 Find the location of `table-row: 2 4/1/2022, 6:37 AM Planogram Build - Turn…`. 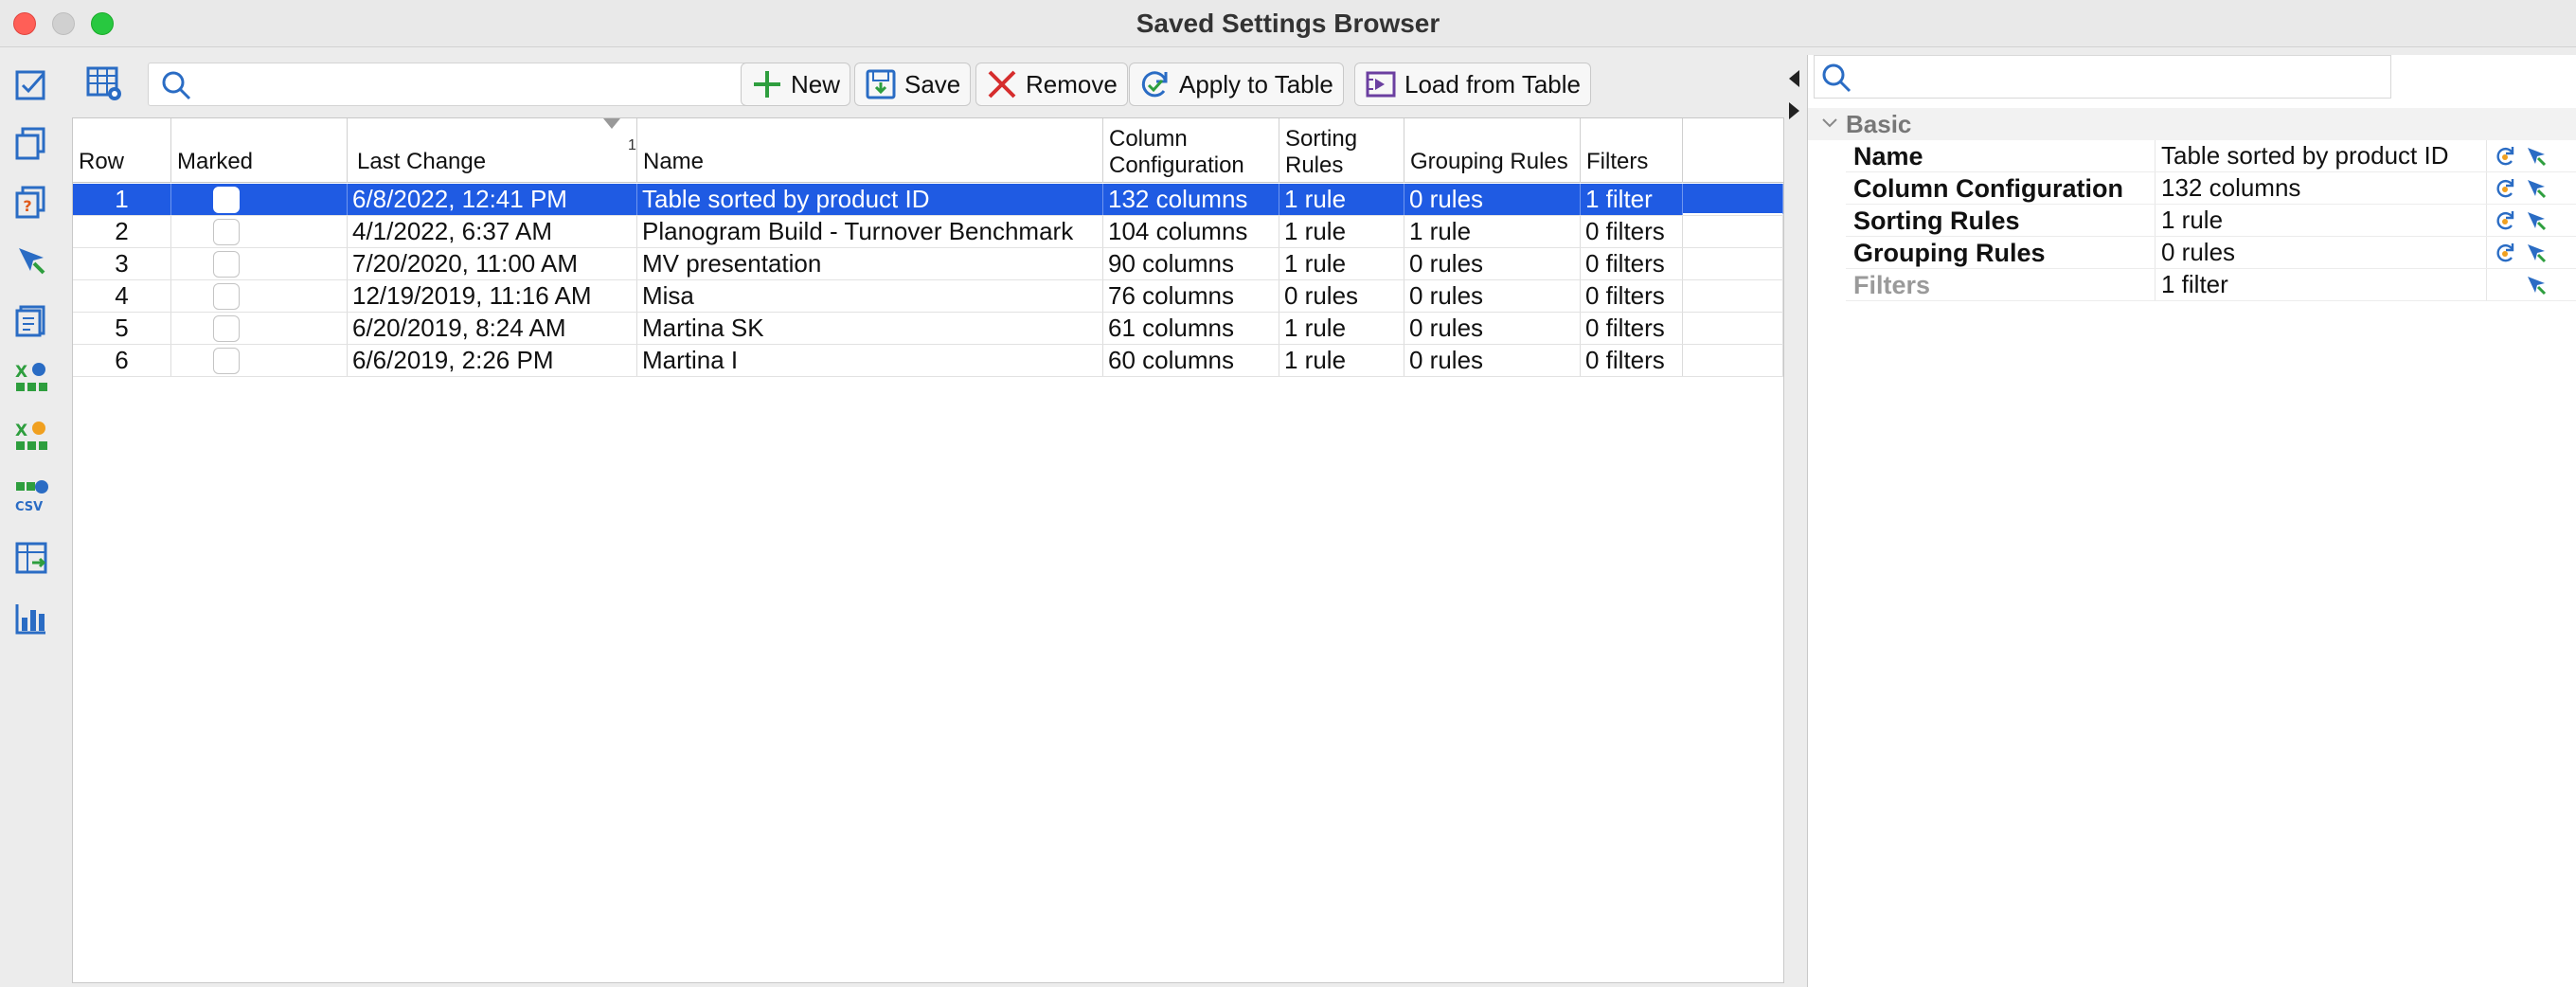

table-row: 2 4/1/2022, 6:37 AM Planogram Build - Turn… is located at coordinates (928, 232).